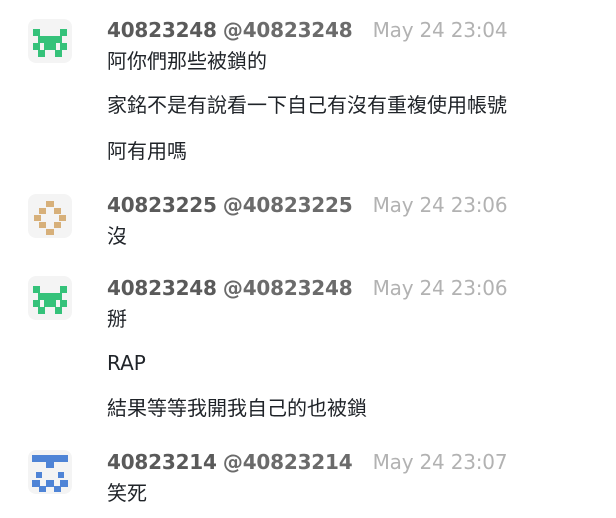 This screenshot has height=518, width=616. I want to click on tan-diamond-avatar-icon, so click(50, 218).